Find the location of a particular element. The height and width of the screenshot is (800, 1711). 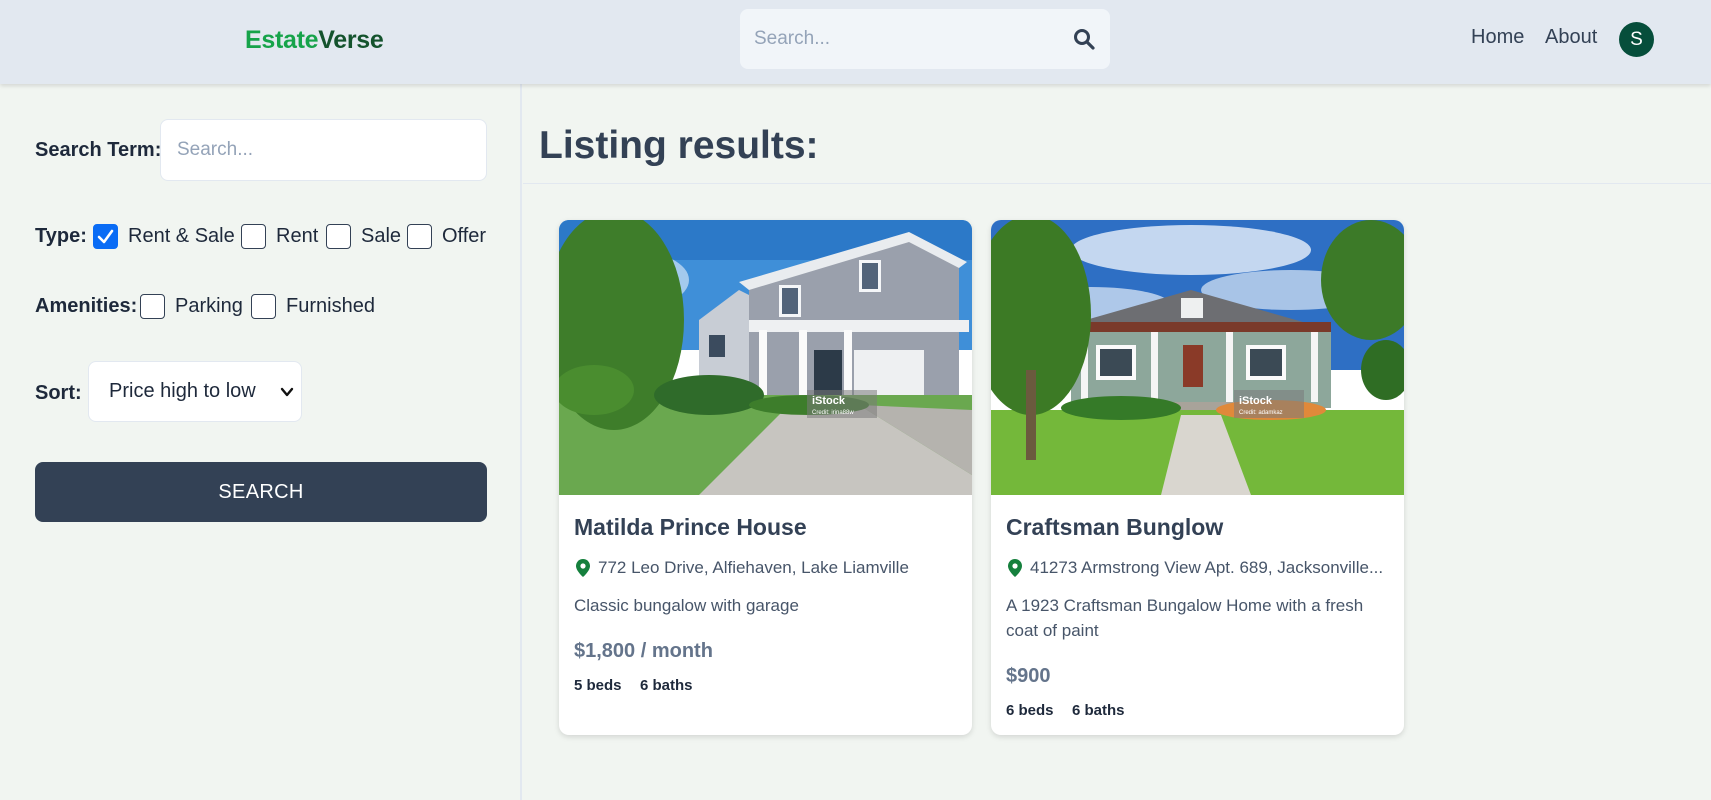

chevron-down-icon is located at coordinates (287, 392).